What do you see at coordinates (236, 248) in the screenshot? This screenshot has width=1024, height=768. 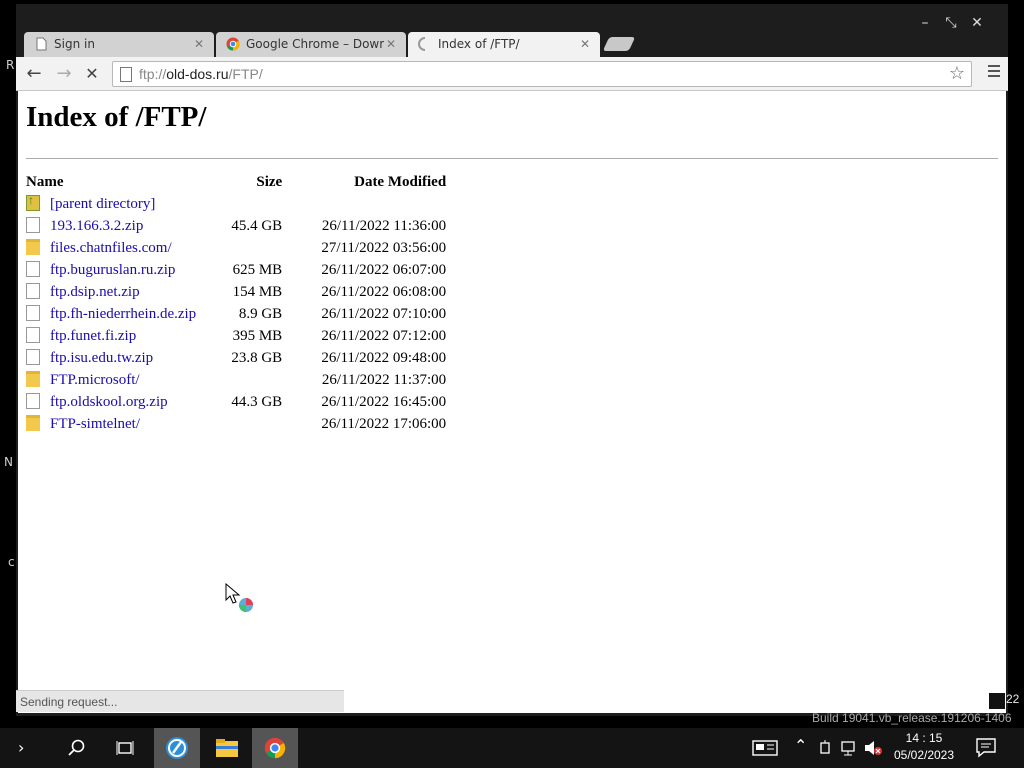 I see `table-row: files.chatnfiles.com/27/11/2022 03:56:00` at bounding box center [236, 248].